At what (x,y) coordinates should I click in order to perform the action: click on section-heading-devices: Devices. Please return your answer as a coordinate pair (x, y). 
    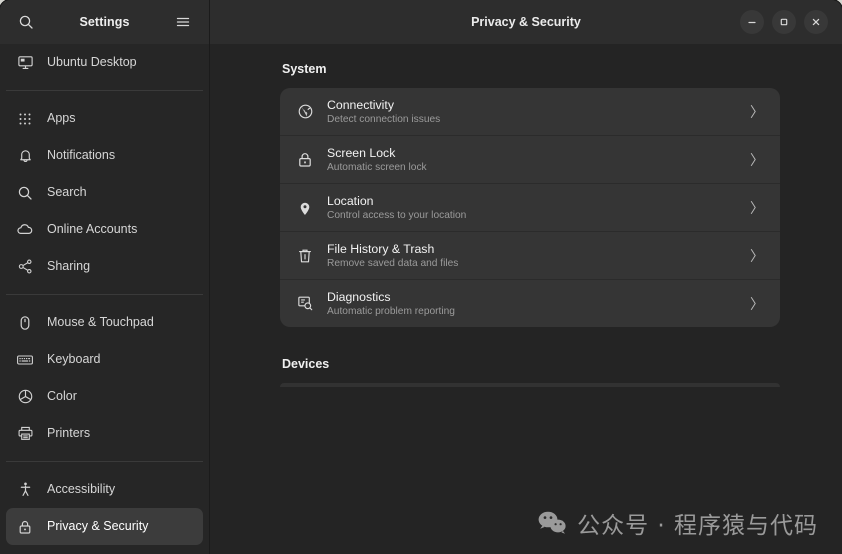
    Looking at the image, I should click on (306, 364).